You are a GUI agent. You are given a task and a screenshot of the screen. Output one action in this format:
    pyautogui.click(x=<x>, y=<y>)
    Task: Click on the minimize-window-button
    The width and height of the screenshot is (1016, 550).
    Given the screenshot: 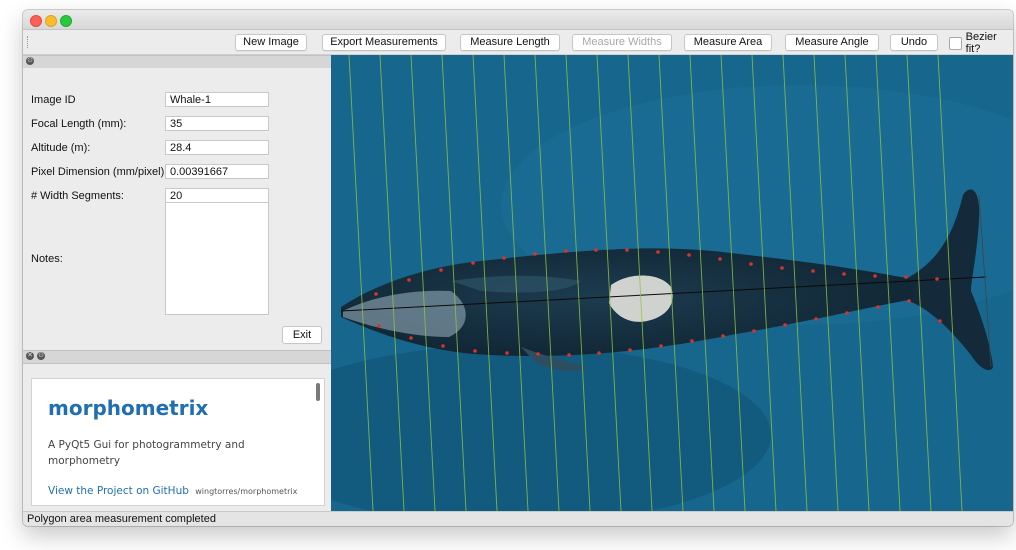 What is the action you would take?
    pyautogui.click(x=51, y=21)
    